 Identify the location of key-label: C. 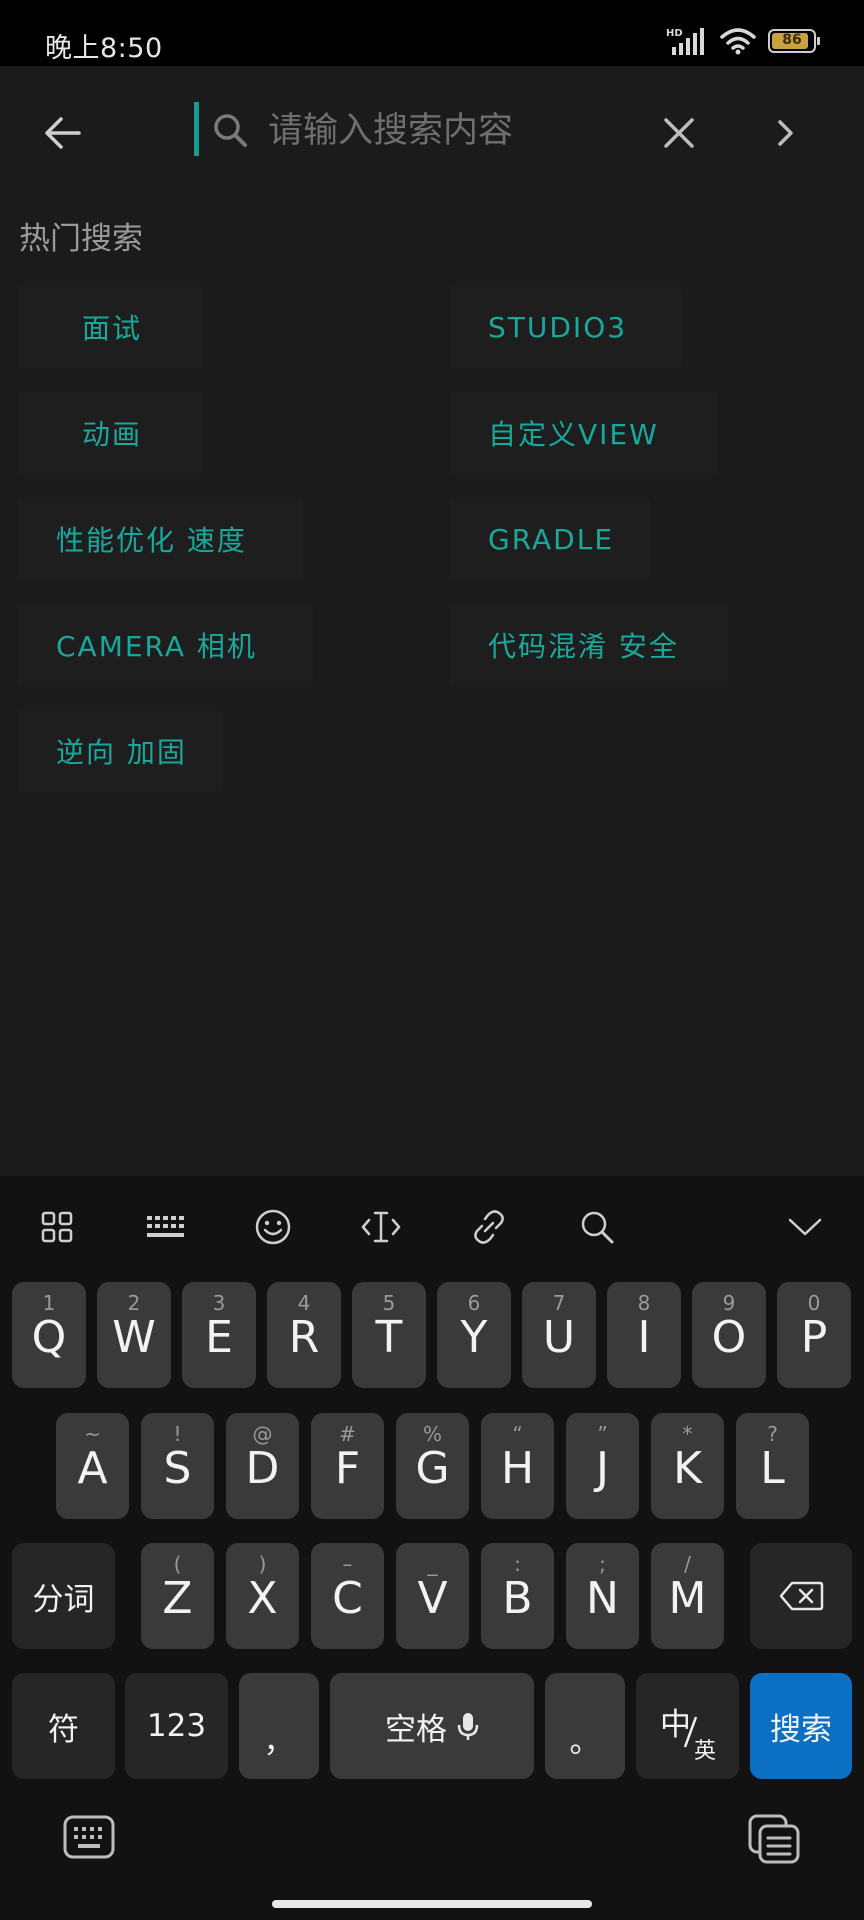
(347, 1598).